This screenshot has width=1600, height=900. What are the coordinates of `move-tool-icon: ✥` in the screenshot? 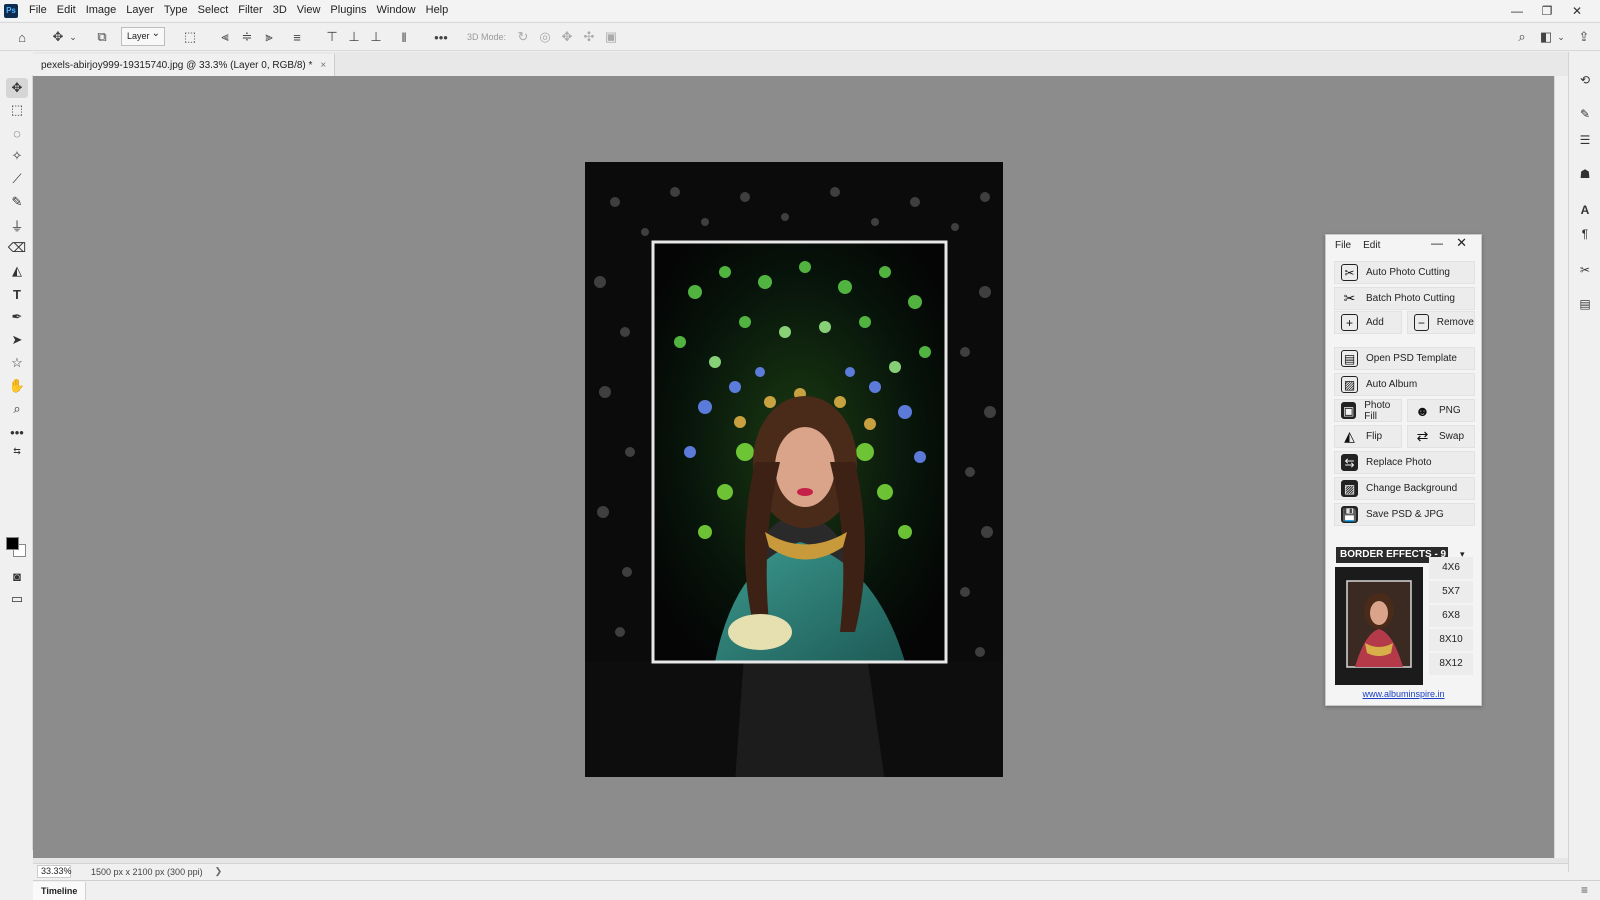 It's located at (17, 88).